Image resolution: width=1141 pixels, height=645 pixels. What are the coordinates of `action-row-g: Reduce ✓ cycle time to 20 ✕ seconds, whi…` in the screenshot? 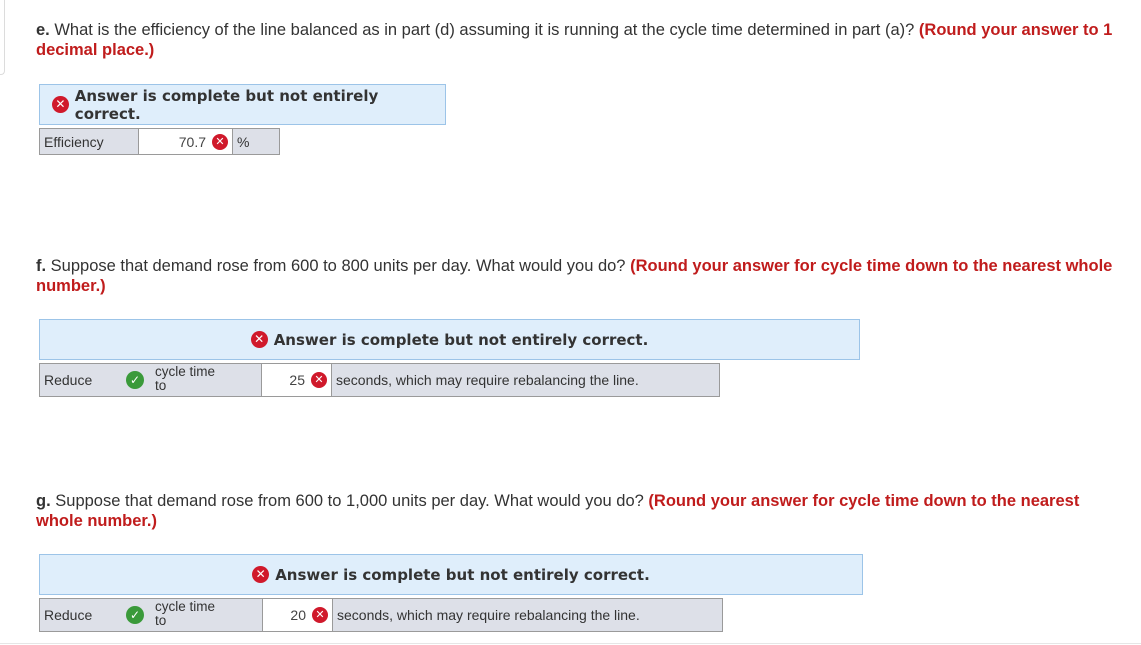 It's located at (381, 615).